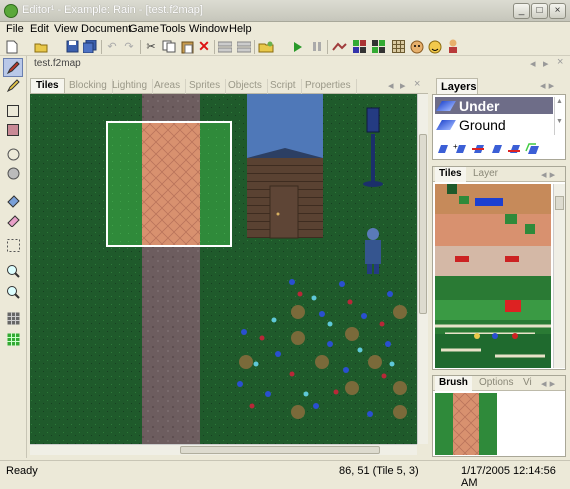  Describe the element at coordinates (169, 46) in the screenshot. I see `copy-icon` at that location.